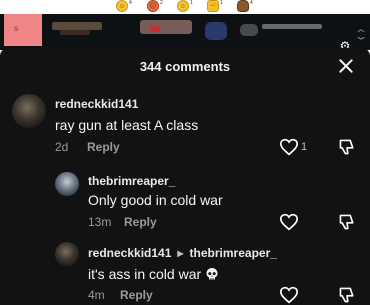 The height and width of the screenshot is (305, 370). Describe the element at coordinates (129, 253) in the screenshot. I see `comment-author: redneckkid141` at that location.